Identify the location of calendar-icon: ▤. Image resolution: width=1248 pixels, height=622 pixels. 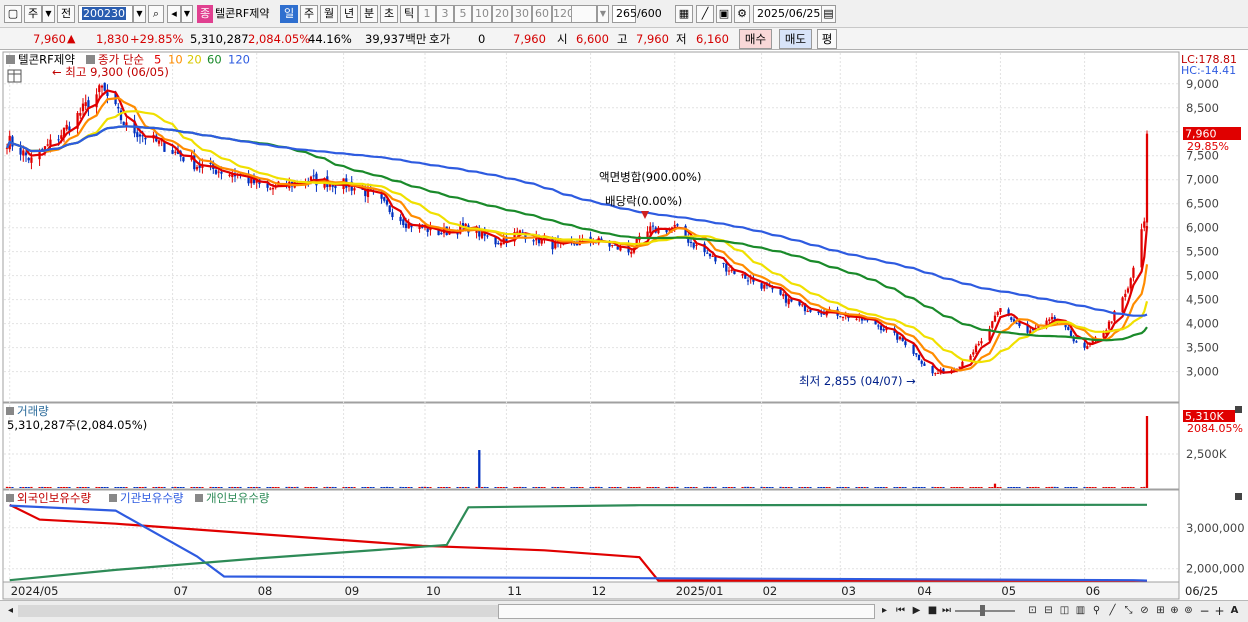
(828, 14).